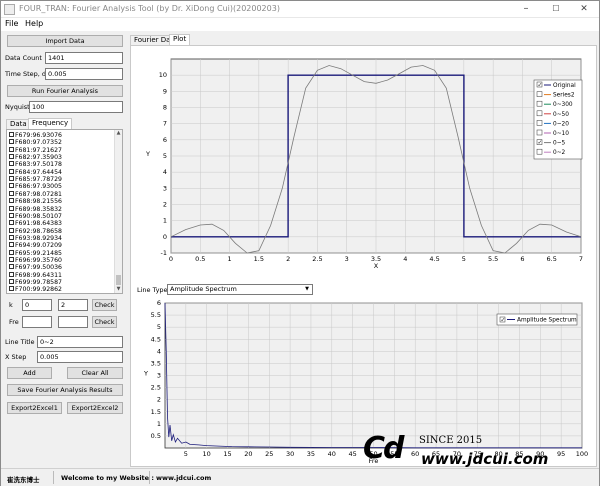  Describe the element at coordinates (156, 363) in the screenshot. I see `y-tick-label: 3.5` at that location.